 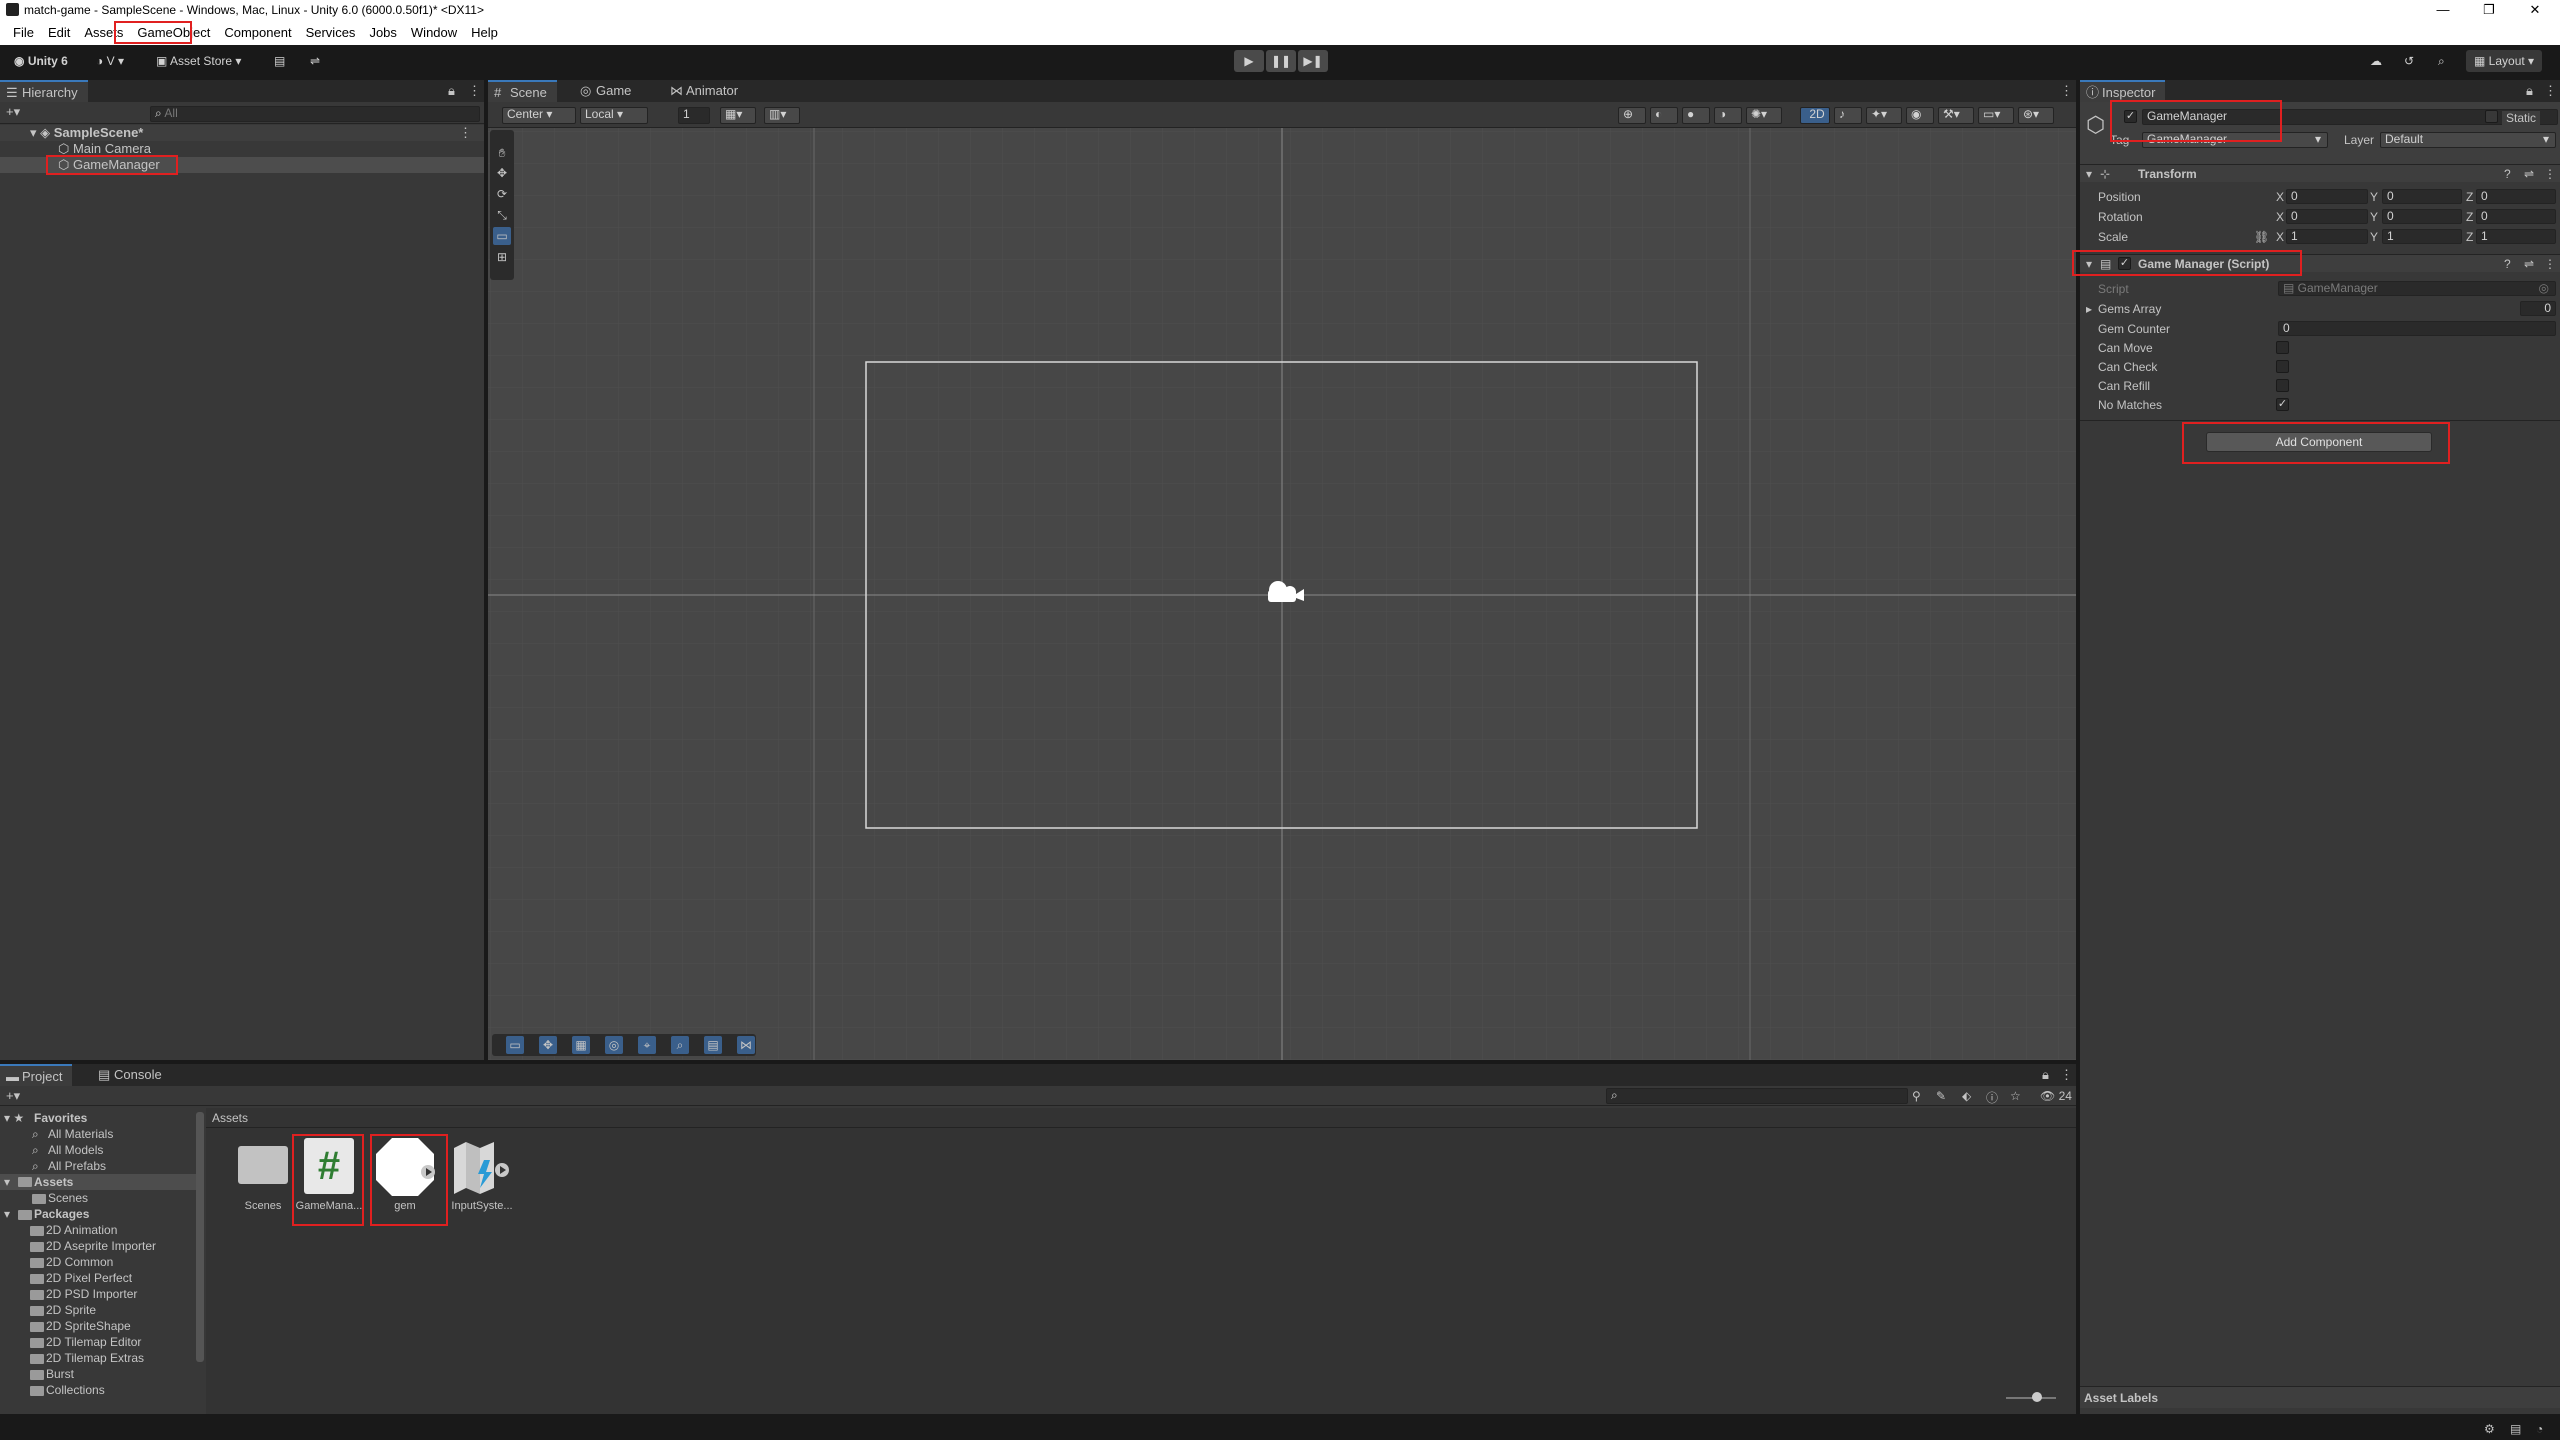 I want to click on tilemap-select-icon: ▭, so click(x=515, y=1045).